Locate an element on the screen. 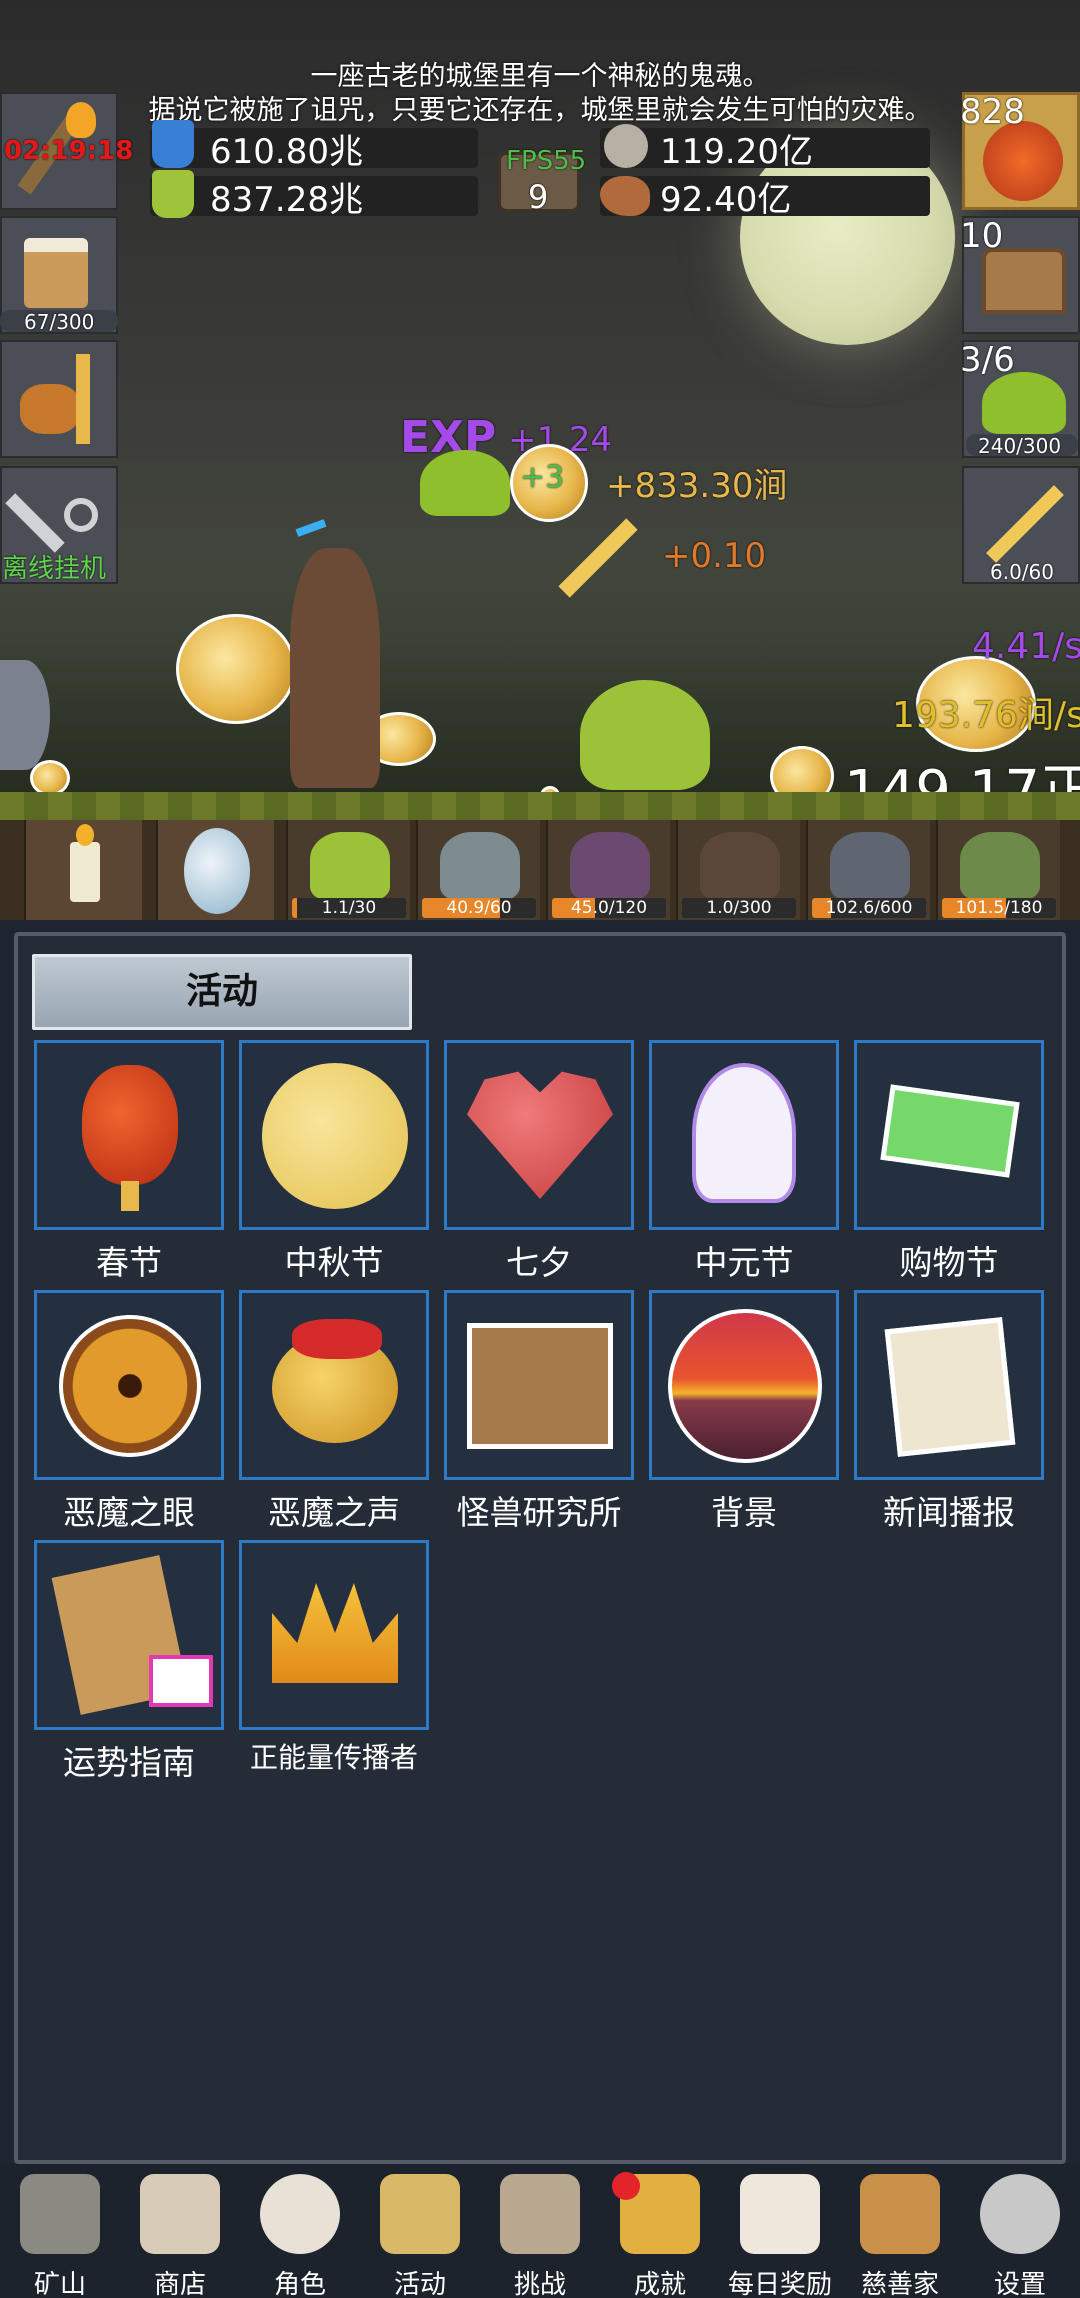 This screenshot has height=2298, width=1080. lock-icon is located at coordinates (50, 409).